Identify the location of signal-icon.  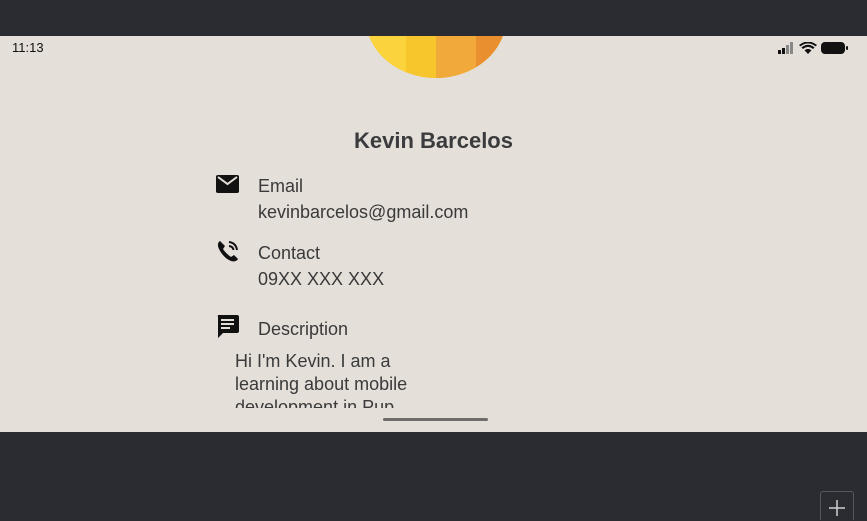
(786, 50).